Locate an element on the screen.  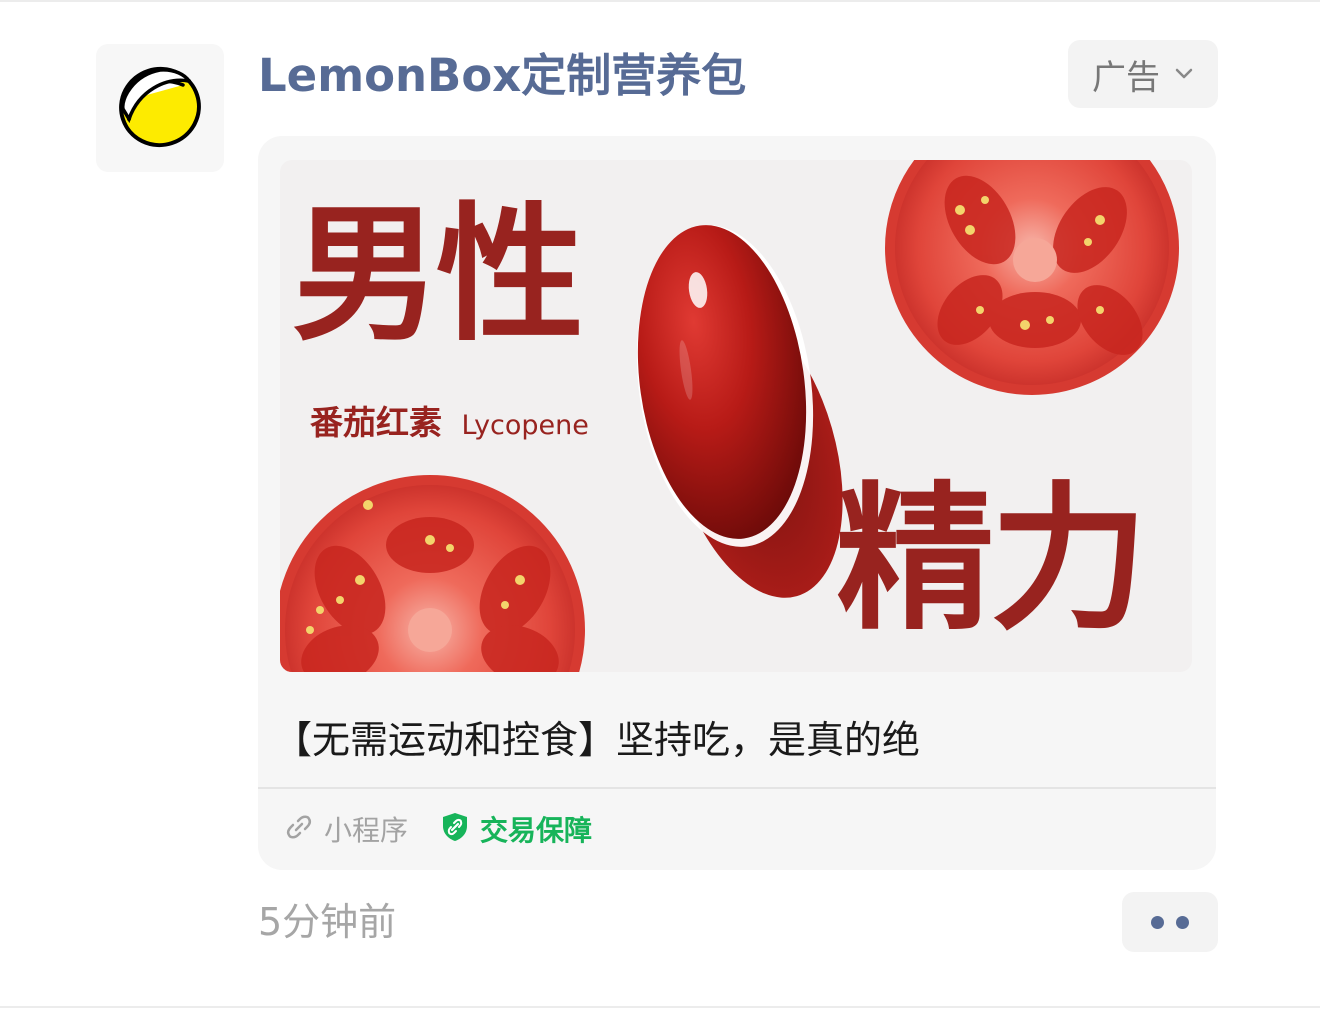
ad-tag-label: 广告 is located at coordinates (1126, 77).